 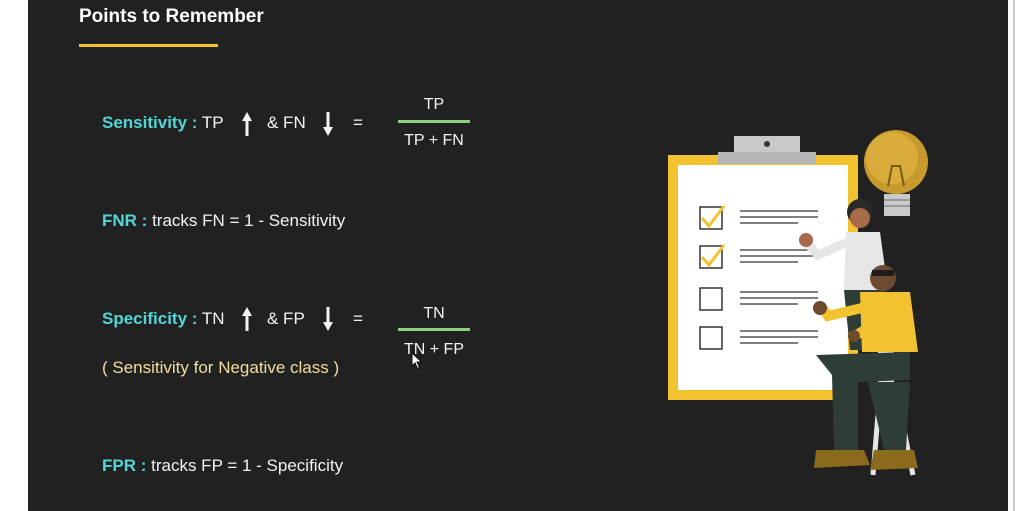 What do you see at coordinates (434, 140) in the screenshot?
I see `sensitivity-denominator: TP + FN` at bounding box center [434, 140].